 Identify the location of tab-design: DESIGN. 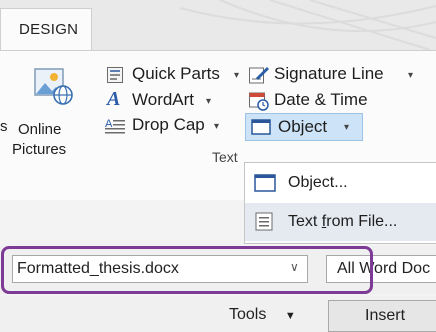
(46, 30).